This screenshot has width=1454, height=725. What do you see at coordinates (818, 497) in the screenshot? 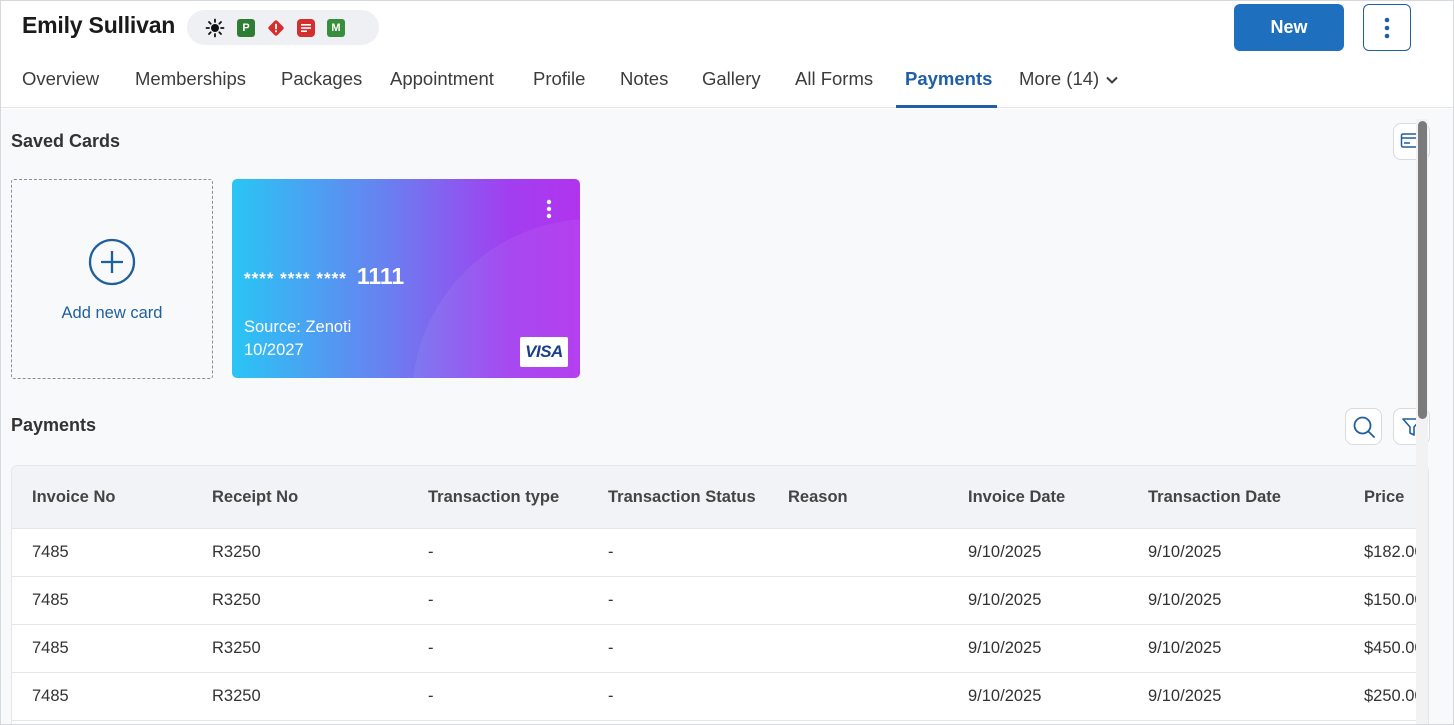
I see `col-reason: Reason` at bounding box center [818, 497].